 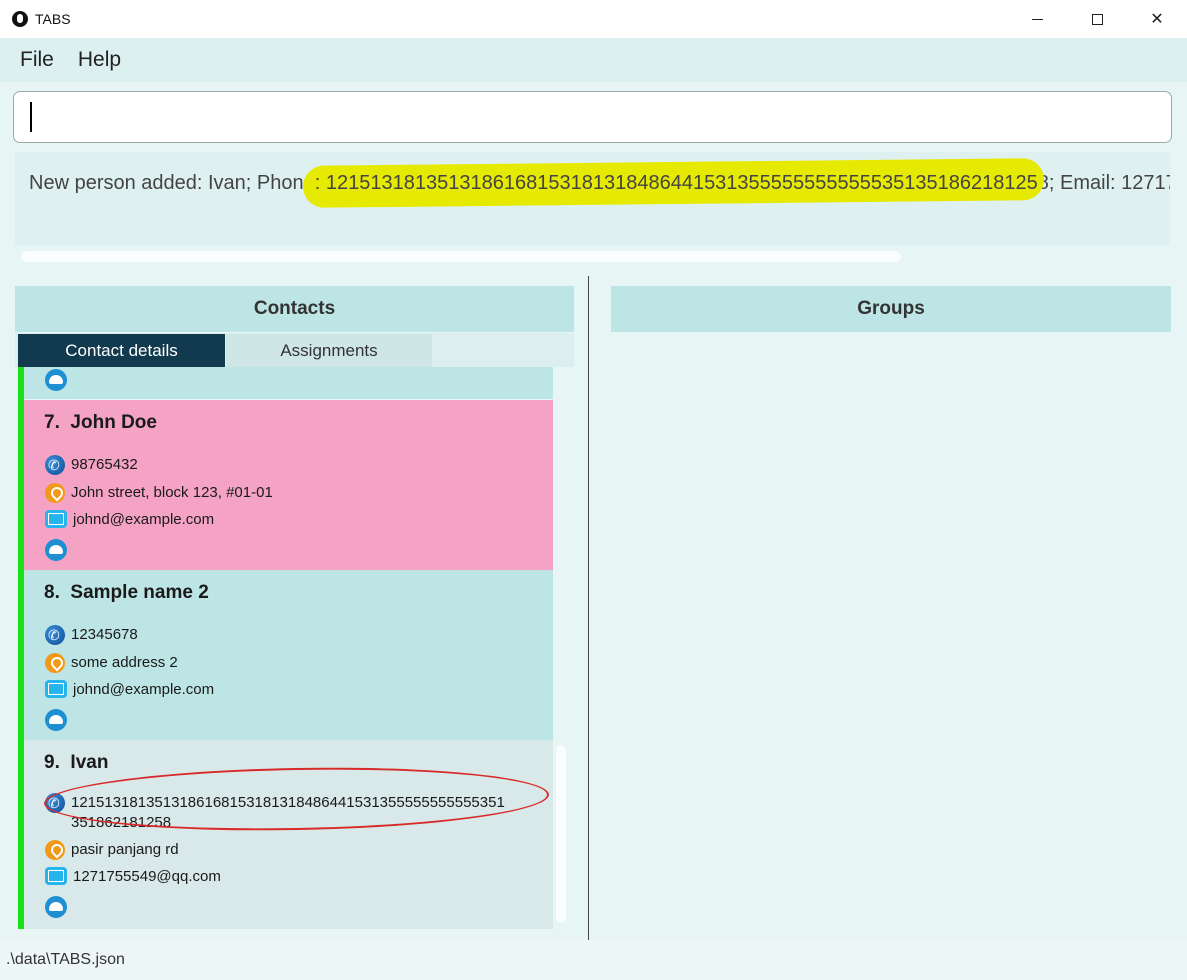 I want to click on status-bar: .\data\TABS.json, so click(x=593, y=960).